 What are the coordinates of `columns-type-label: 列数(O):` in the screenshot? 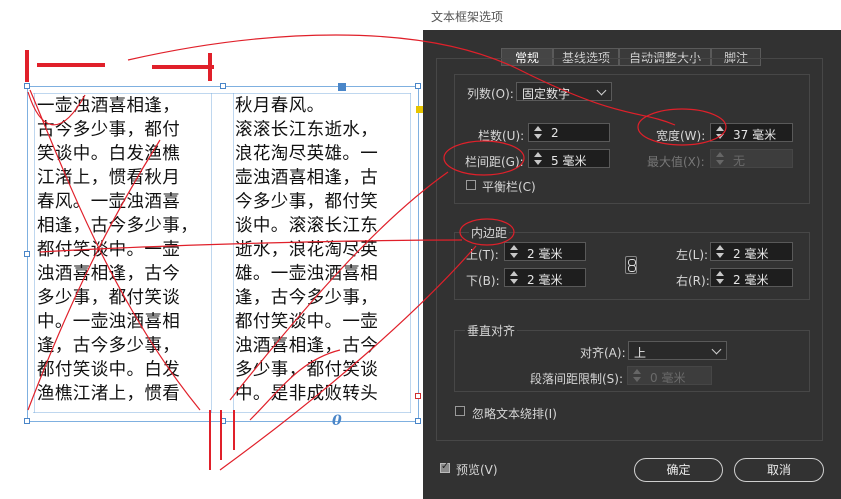 It's located at (490, 94).